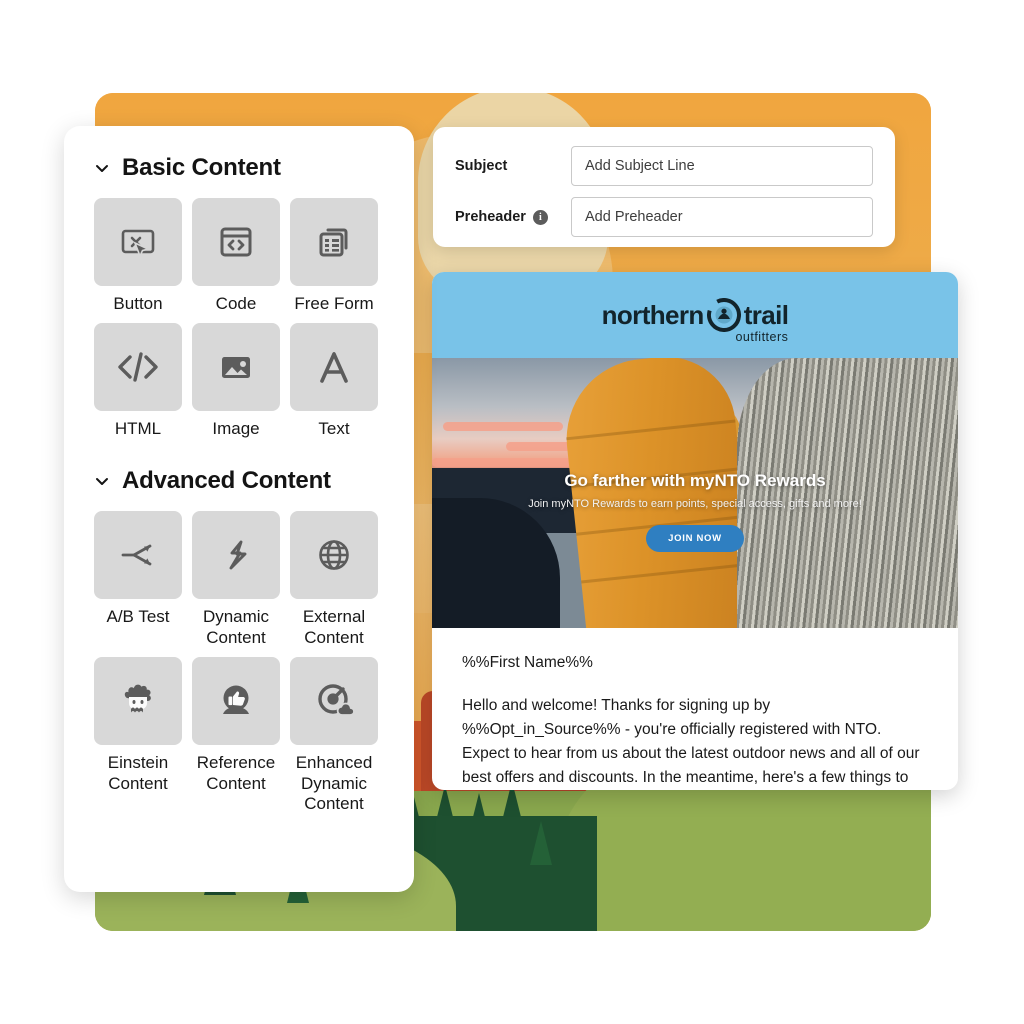 This screenshot has height=1024, width=1024. I want to click on content-tile-ab-test: A/B Test, so click(138, 579).